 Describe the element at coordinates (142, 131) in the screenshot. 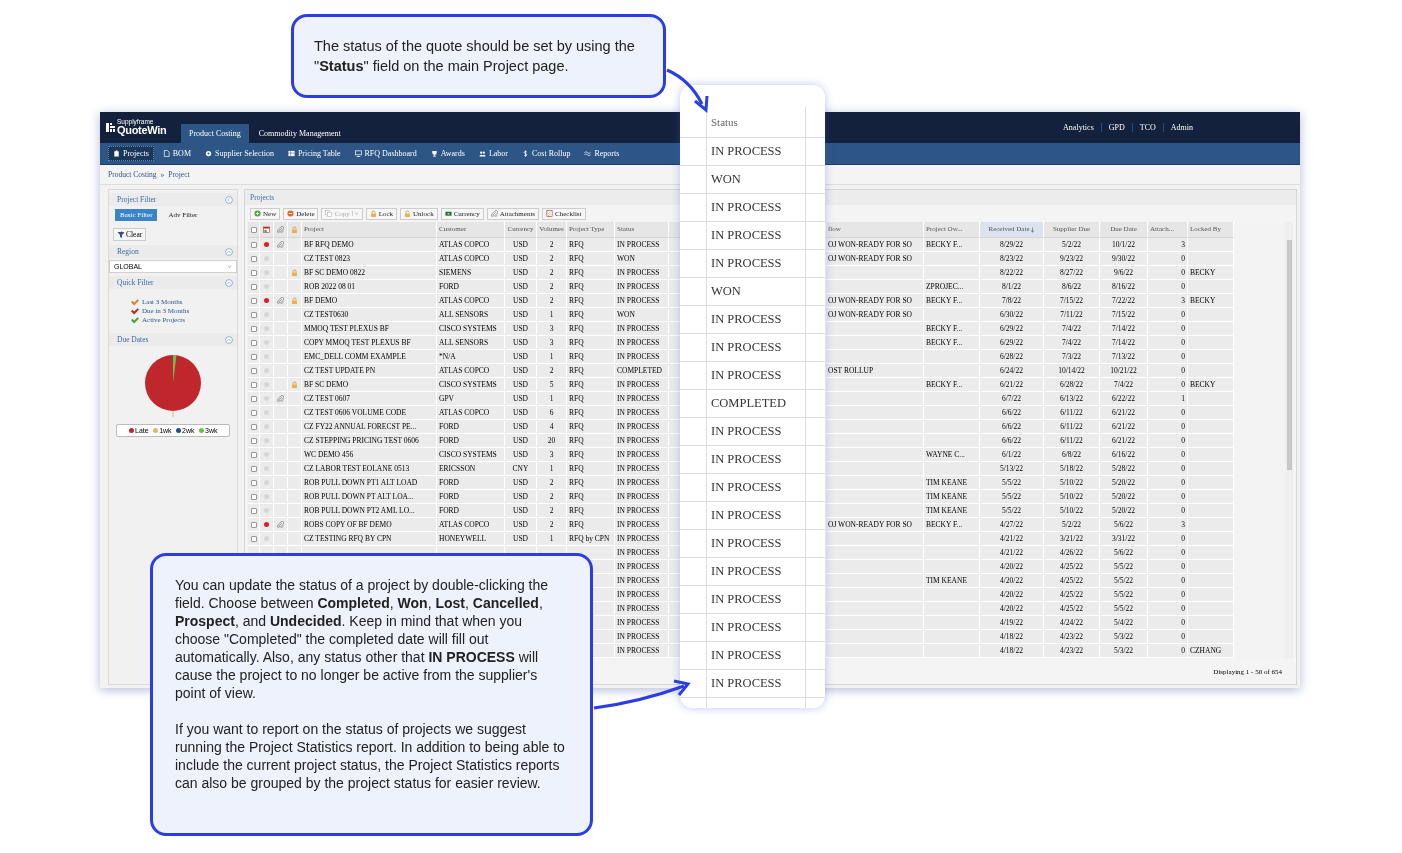

I see `app-logo-name: QuoteWin` at that location.